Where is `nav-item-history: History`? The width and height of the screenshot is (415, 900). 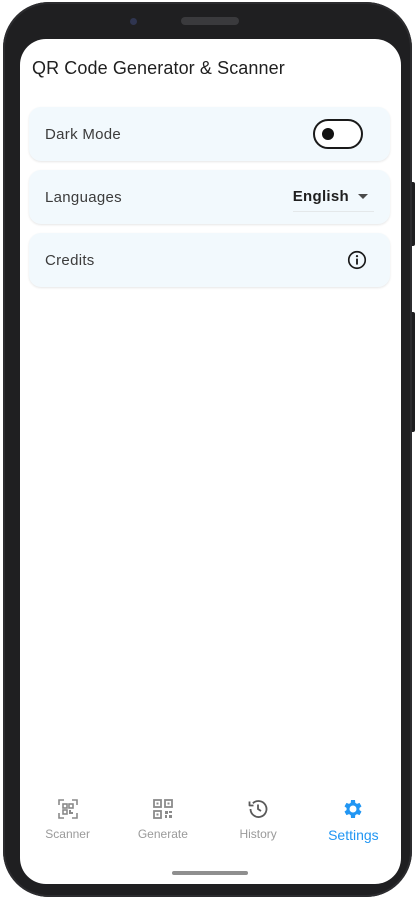 nav-item-history: History is located at coordinates (258, 817).